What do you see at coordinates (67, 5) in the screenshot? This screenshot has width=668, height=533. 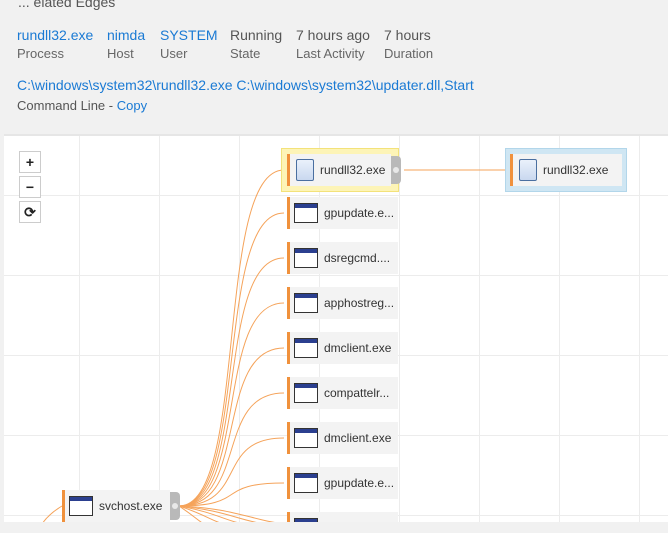 I see `header-cut-text: ... elated Edges` at bounding box center [67, 5].